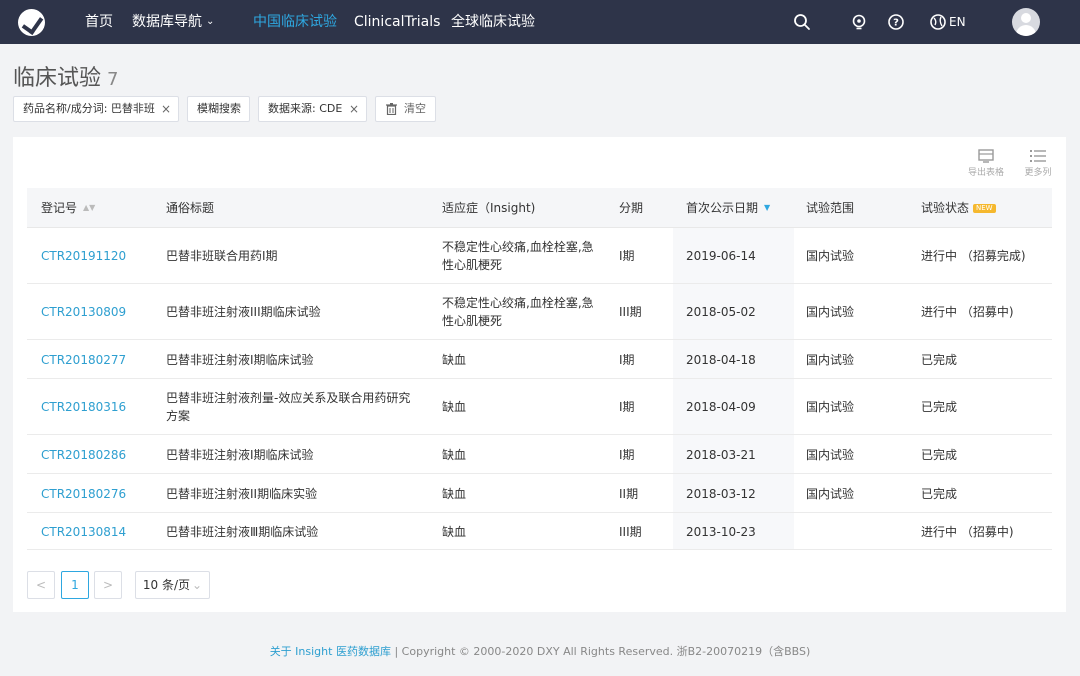  I want to click on trash-icon, so click(391, 109).